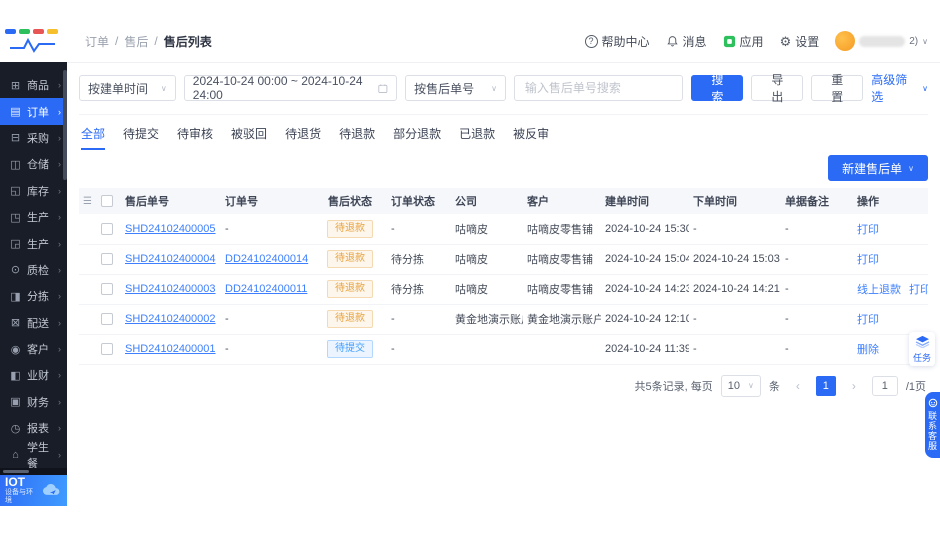 The width and height of the screenshot is (940, 539). I want to click on task-float-button: 任务, so click(922, 349).